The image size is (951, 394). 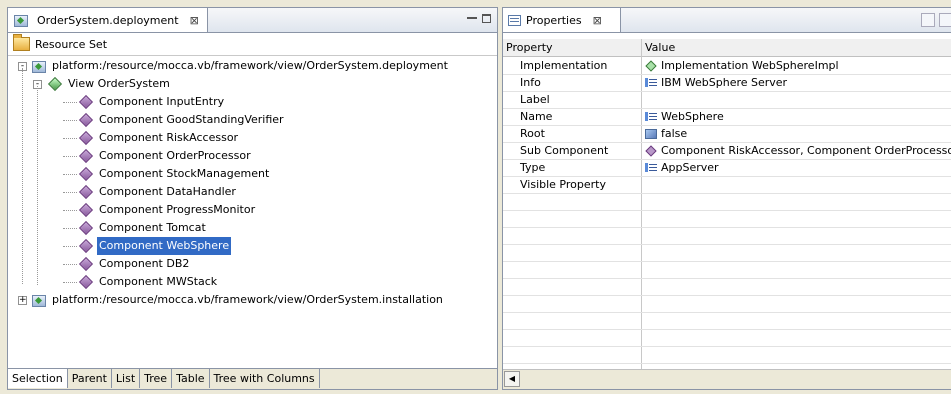 What do you see at coordinates (152, 227) in the screenshot?
I see `tree-item-label: Component Tomcat` at bounding box center [152, 227].